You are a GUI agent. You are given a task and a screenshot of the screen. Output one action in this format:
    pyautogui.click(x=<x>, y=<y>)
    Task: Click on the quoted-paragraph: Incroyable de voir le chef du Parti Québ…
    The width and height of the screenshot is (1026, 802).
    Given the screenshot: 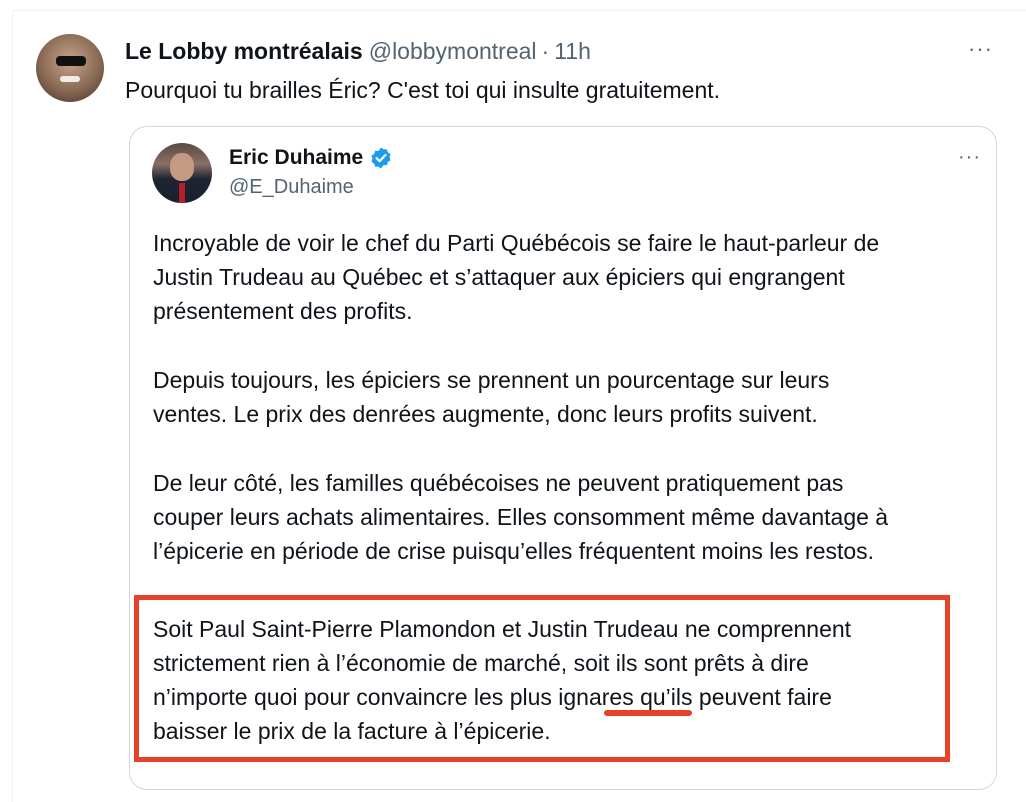 What is the action you would take?
    pyautogui.click(x=563, y=277)
    